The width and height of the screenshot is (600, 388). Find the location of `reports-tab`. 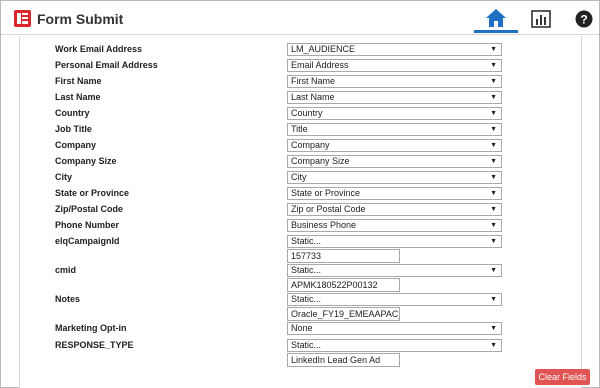

reports-tab is located at coordinates (541, 19).